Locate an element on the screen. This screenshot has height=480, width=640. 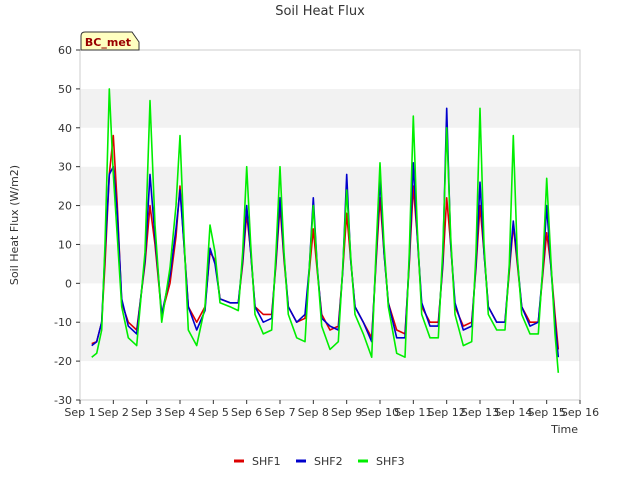
x-tick-label: Sep 16 is located at coordinates (580, 412).